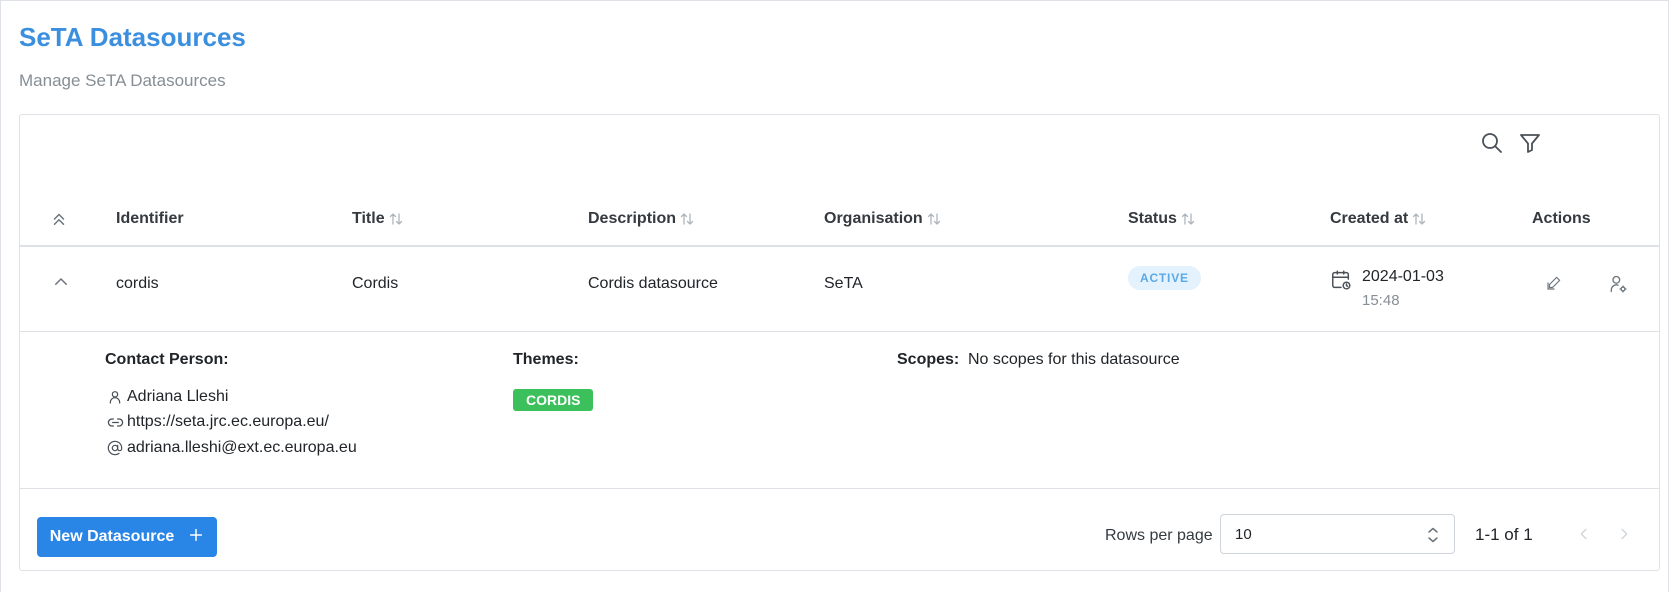  I want to click on table-footer: New Datasource Rows per page 10 1-1 of 1, so click(839, 529).